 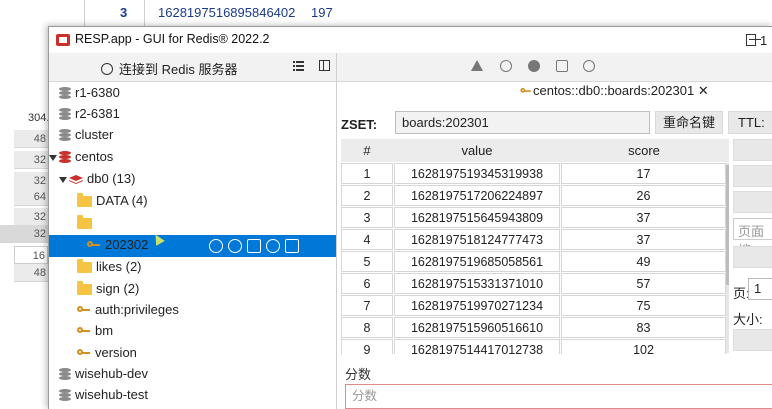 I want to click on cell-score: 26, so click(x=643, y=195).